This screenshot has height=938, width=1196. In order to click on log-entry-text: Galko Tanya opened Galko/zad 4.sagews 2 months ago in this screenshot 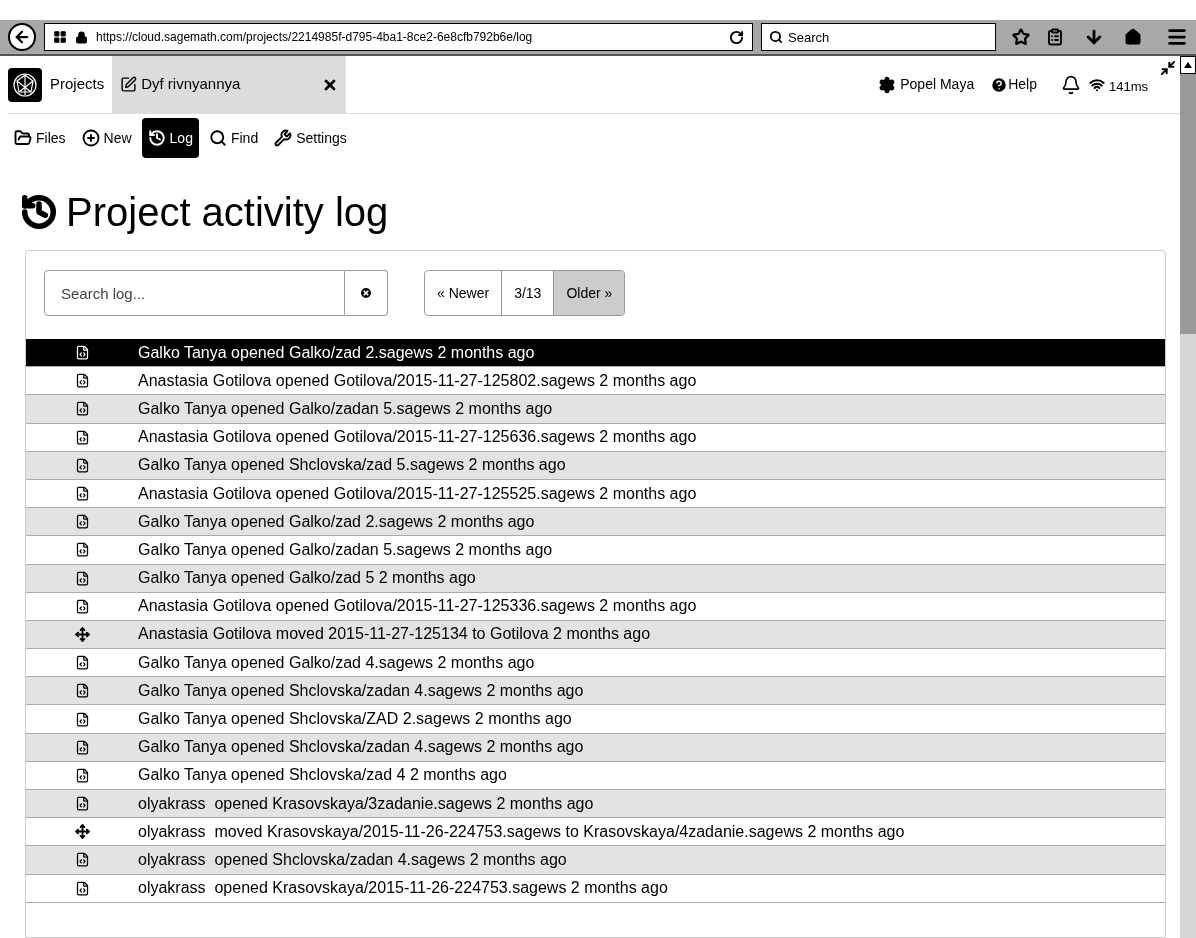, I will do `click(336, 662)`.